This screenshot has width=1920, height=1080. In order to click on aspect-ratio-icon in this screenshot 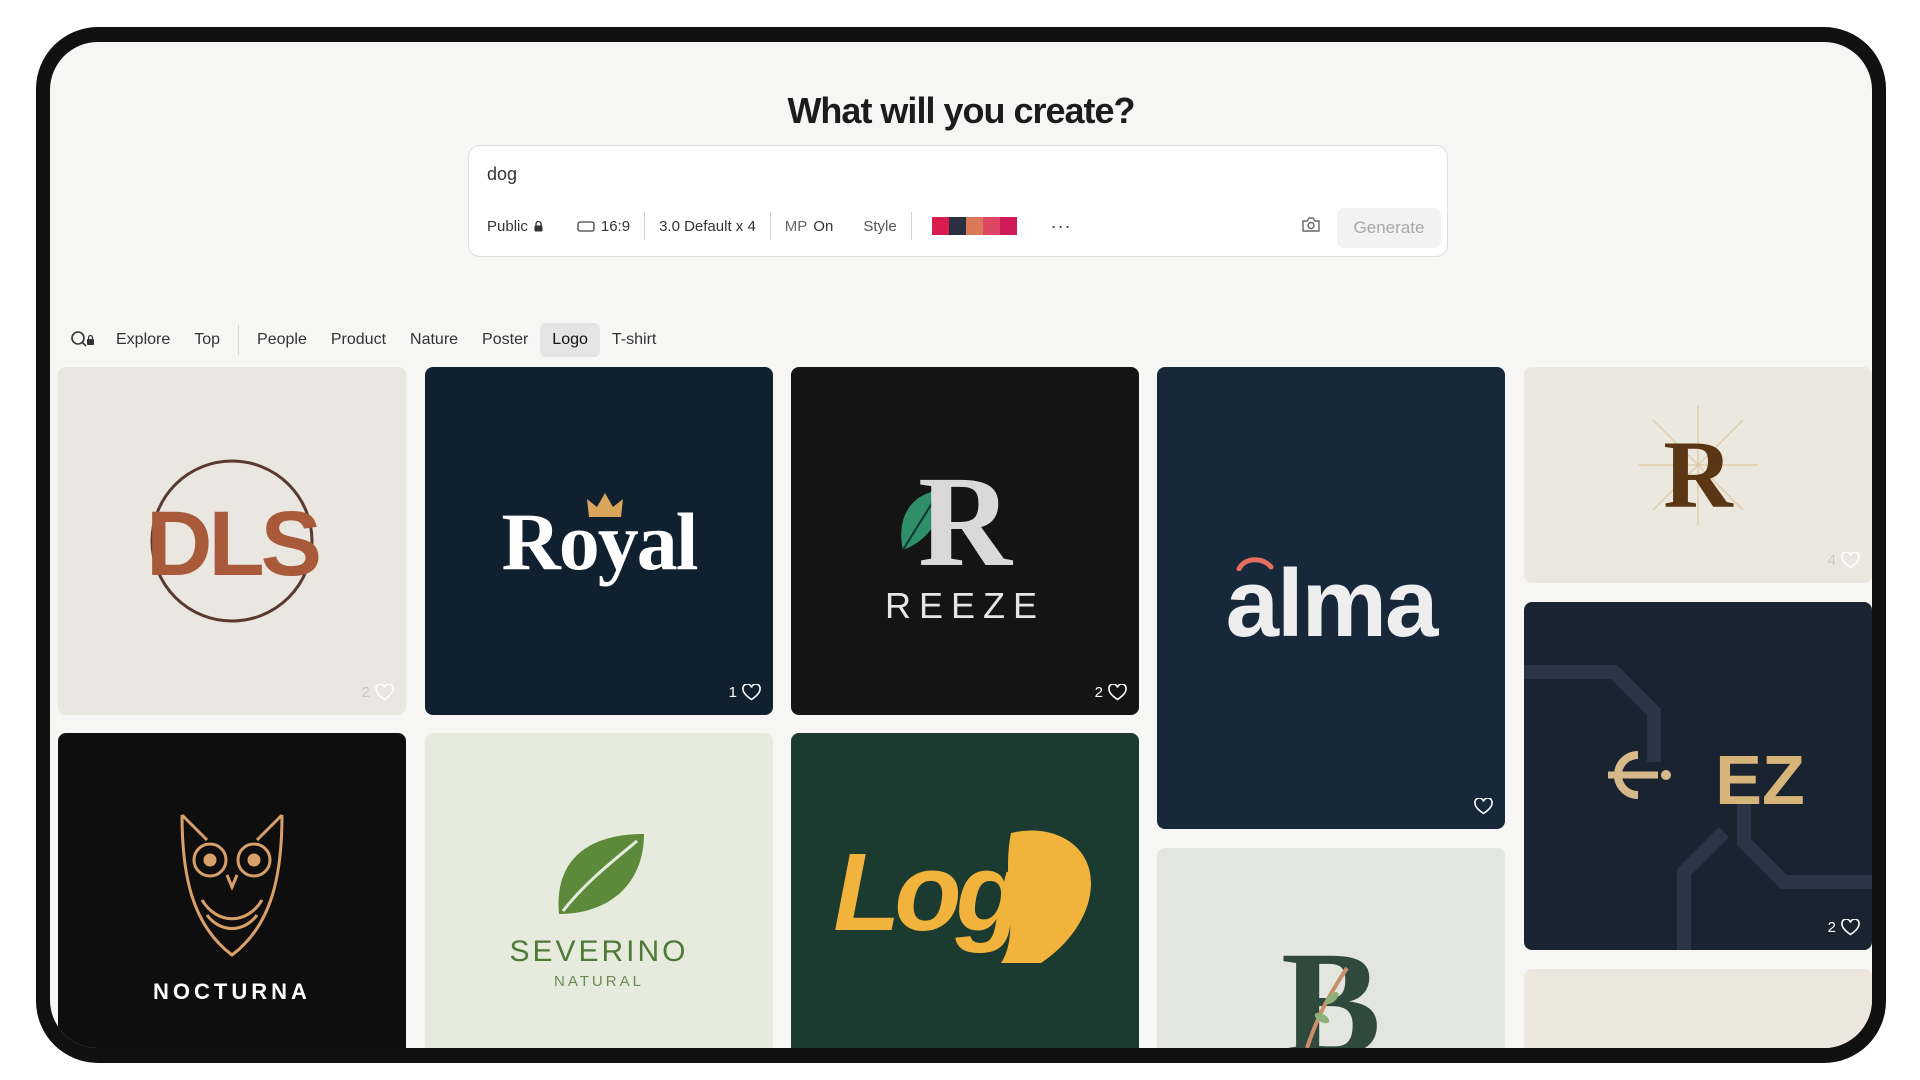, I will do `click(586, 226)`.